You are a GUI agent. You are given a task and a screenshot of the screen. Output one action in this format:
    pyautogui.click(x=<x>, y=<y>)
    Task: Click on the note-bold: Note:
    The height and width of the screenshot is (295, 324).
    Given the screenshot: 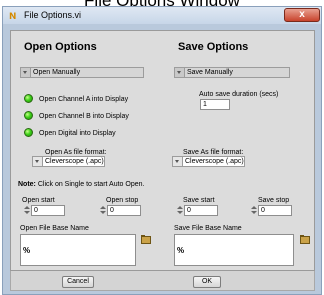 What is the action you would take?
    pyautogui.click(x=27, y=184)
    